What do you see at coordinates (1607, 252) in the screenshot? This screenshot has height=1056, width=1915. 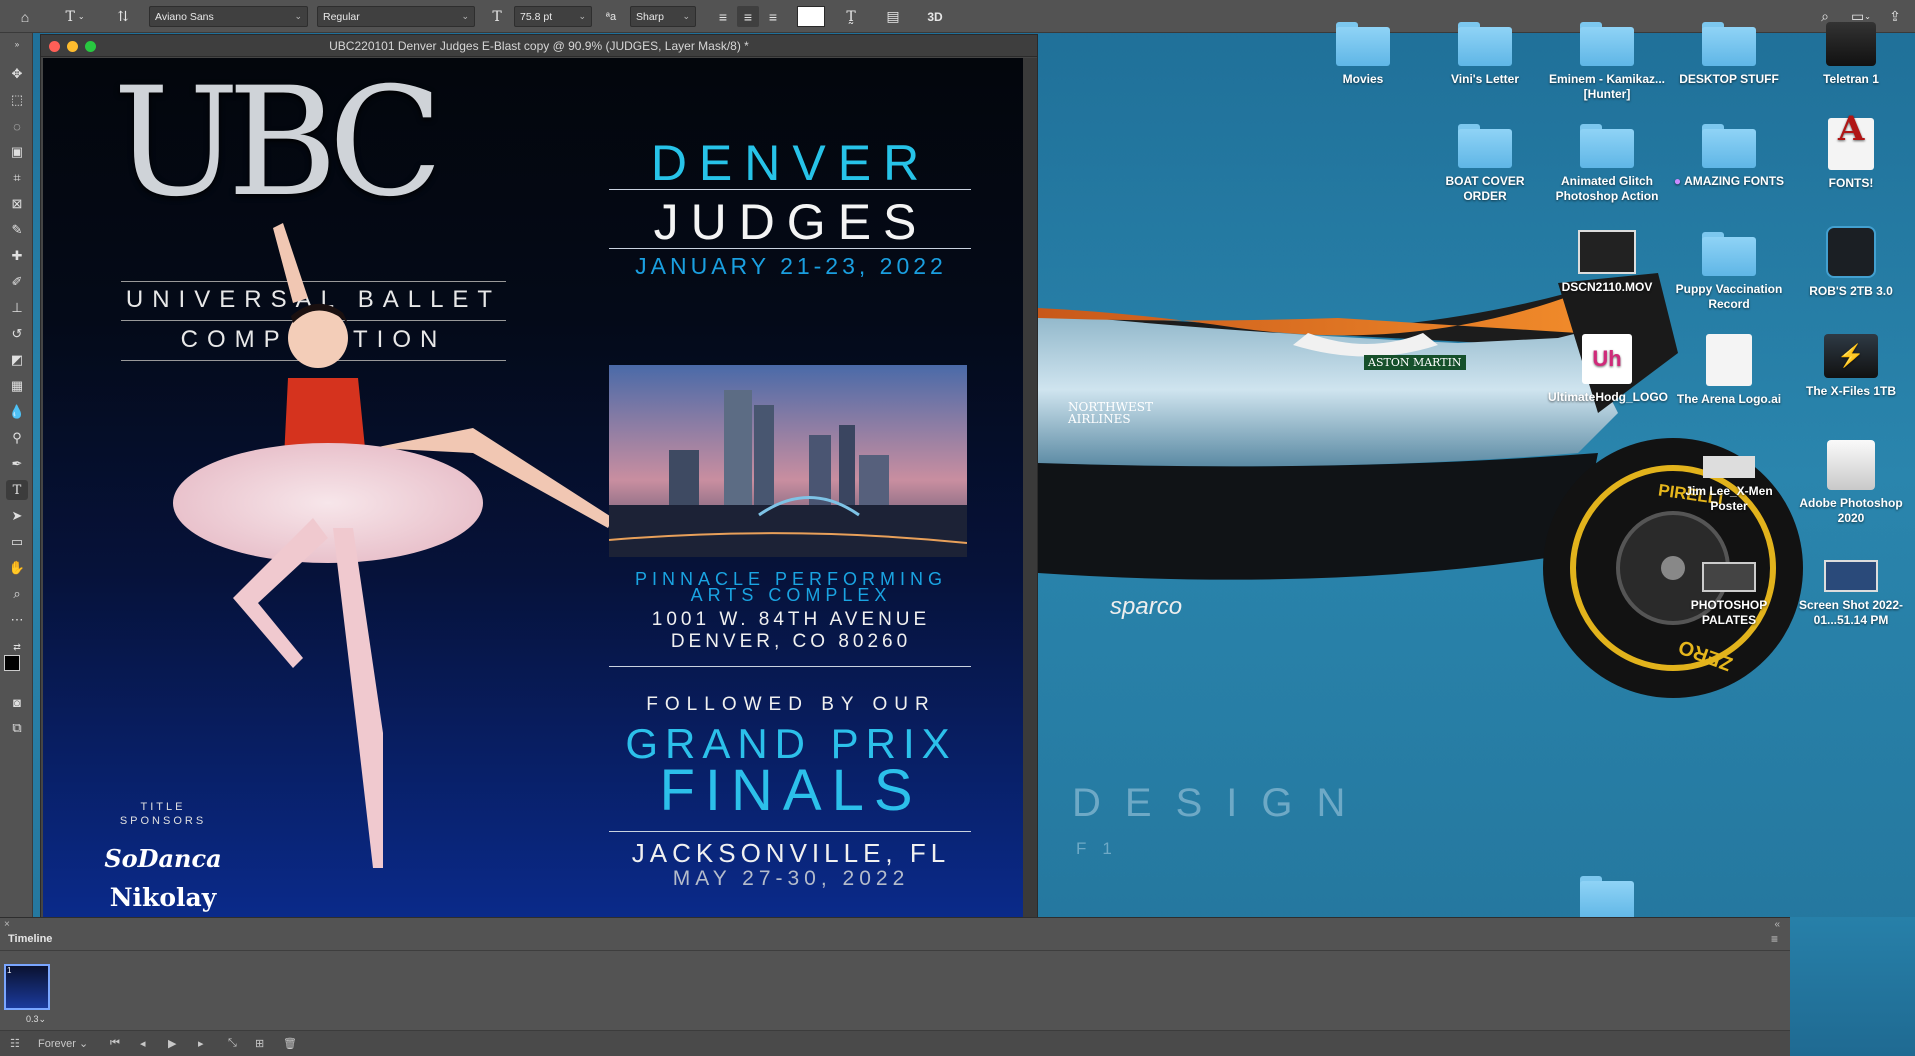 I see `video-thumbnail-icon` at bounding box center [1607, 252].